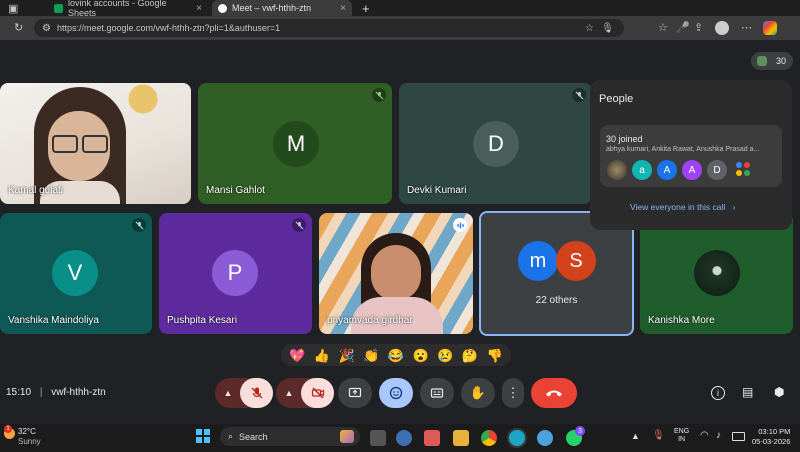 The width and height of the screenshot is (800, 452). Describe the element at coordinates (253, 436) in the screenshot. I see `search-label: Search` at that location.